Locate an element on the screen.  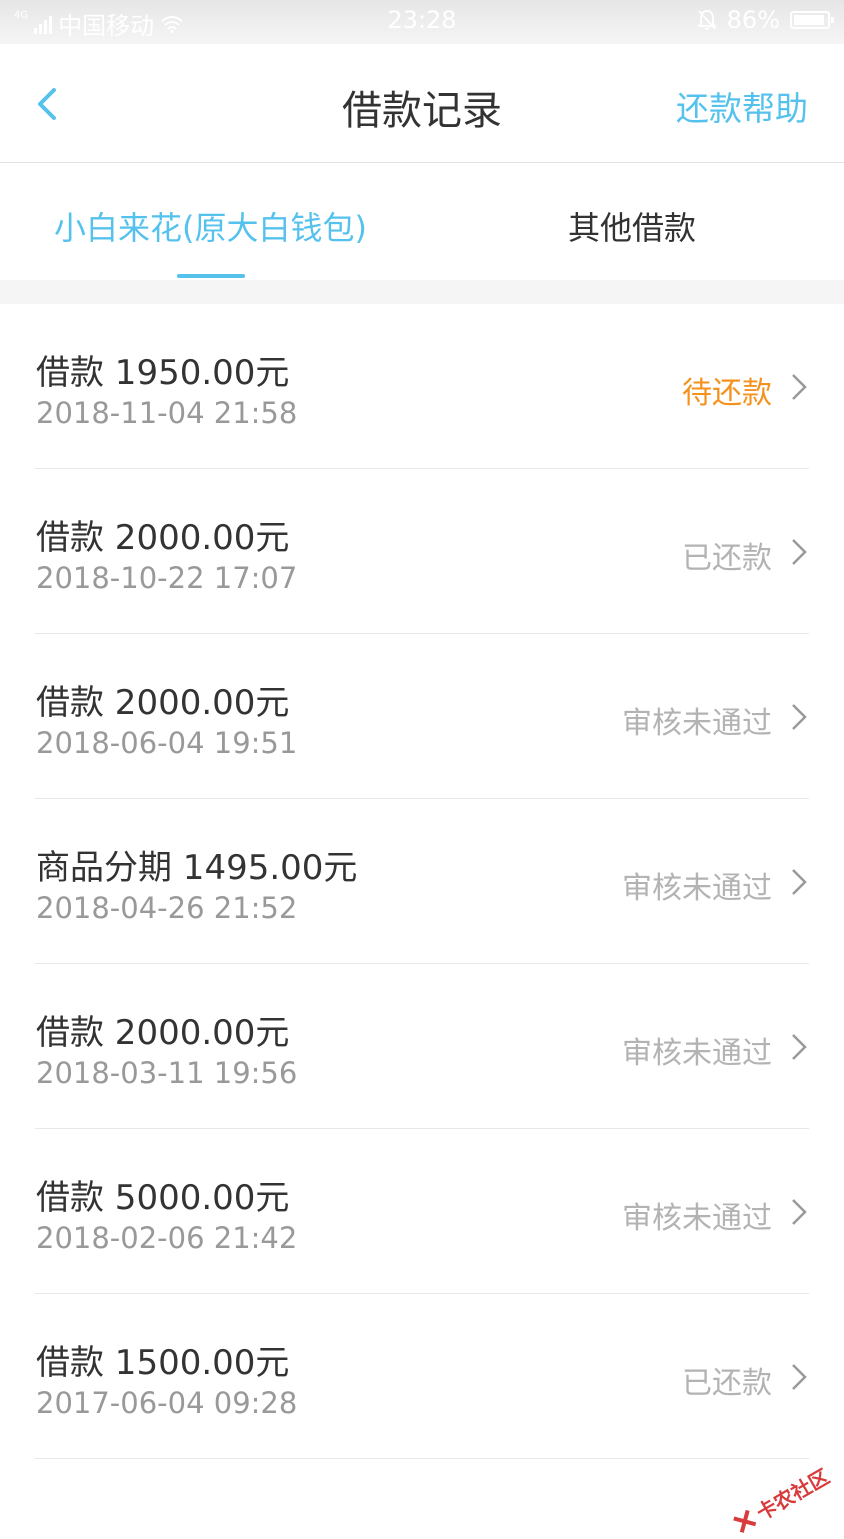
list-item: 借款 2000.00元 2018-03-11 19:56 审核未通过 is located at coordinates (422, 1046).